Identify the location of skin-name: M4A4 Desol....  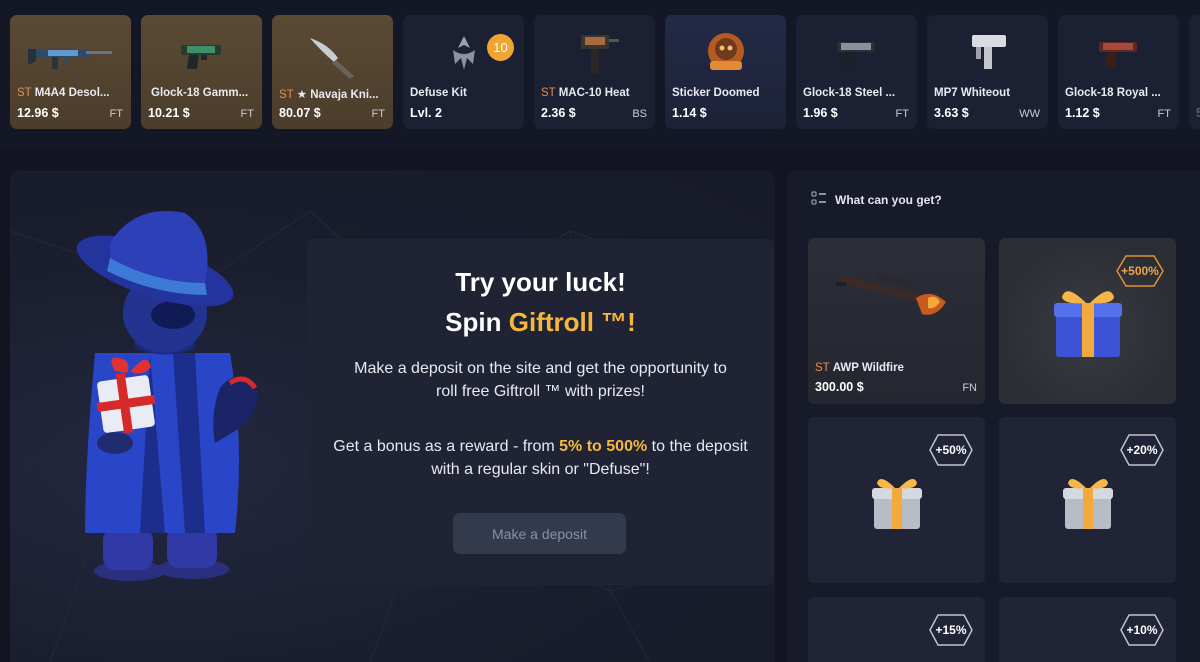
(72, 93).